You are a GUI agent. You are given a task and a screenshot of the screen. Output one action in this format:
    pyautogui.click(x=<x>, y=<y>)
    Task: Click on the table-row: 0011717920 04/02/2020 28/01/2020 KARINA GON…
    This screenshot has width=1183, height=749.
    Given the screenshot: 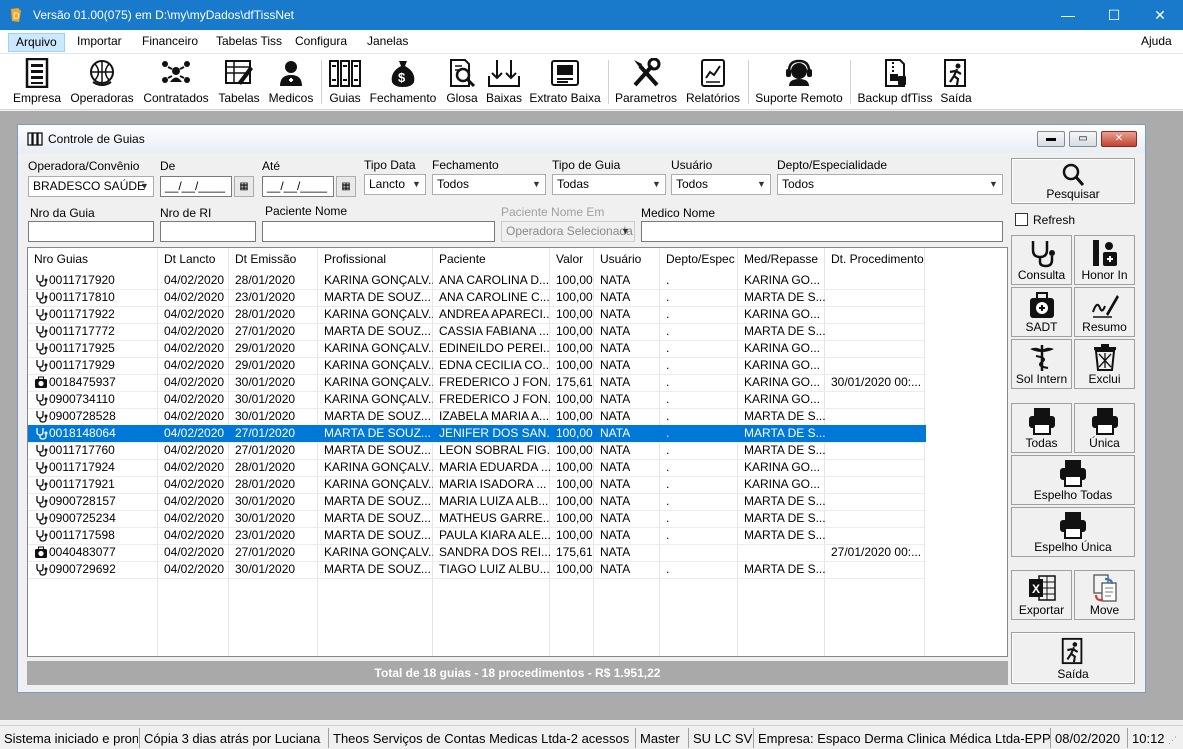 What is the action you would take?
    pyautogui.click(x=477, y=280)
    